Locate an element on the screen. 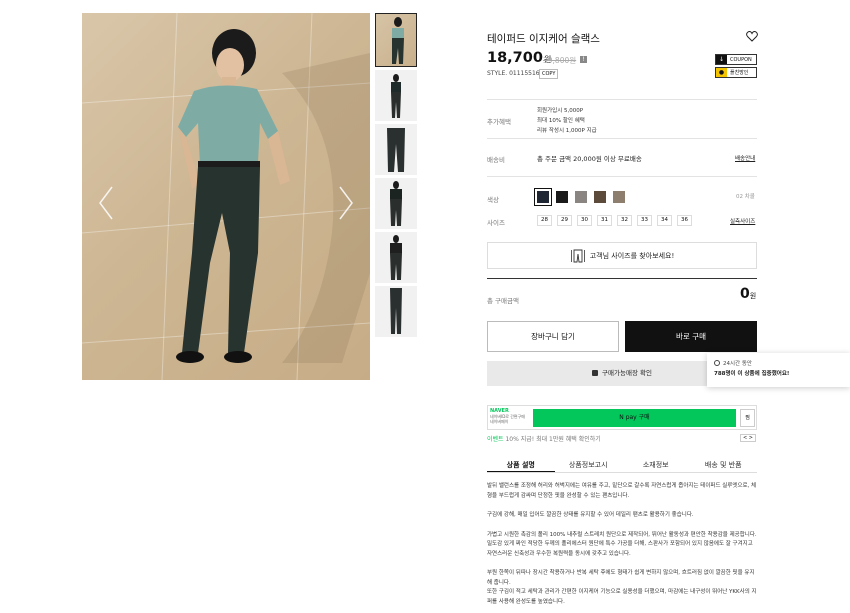 This screenshot has width=850, height=613. buy-now-button: 바로 구매 is located at coordinates (691, 336).